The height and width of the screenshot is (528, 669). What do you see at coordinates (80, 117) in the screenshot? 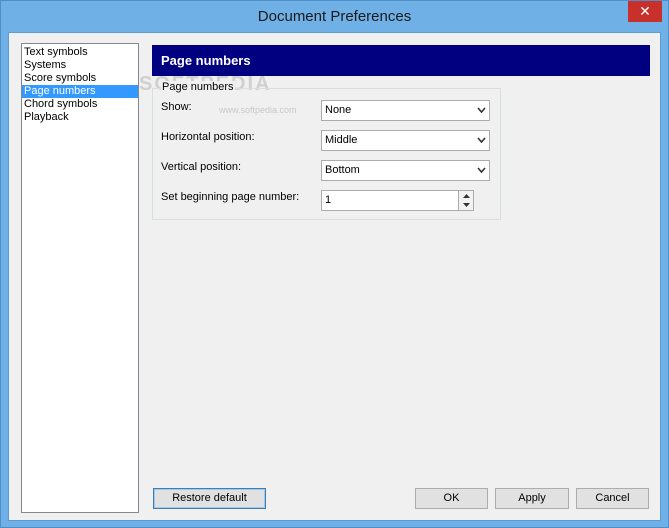
I see `category-item-playback: Playback` at bounding box center [80, 117].